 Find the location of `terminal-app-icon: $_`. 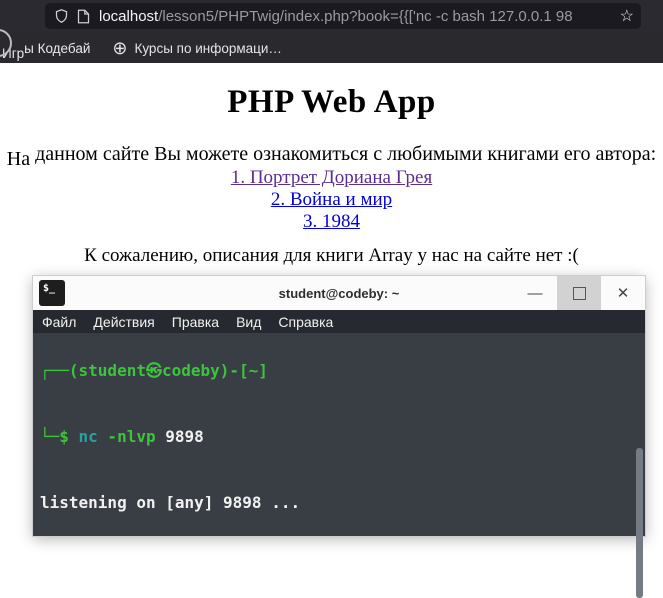

terminal-app-icon: $_ is located at coordinates (52, 293).